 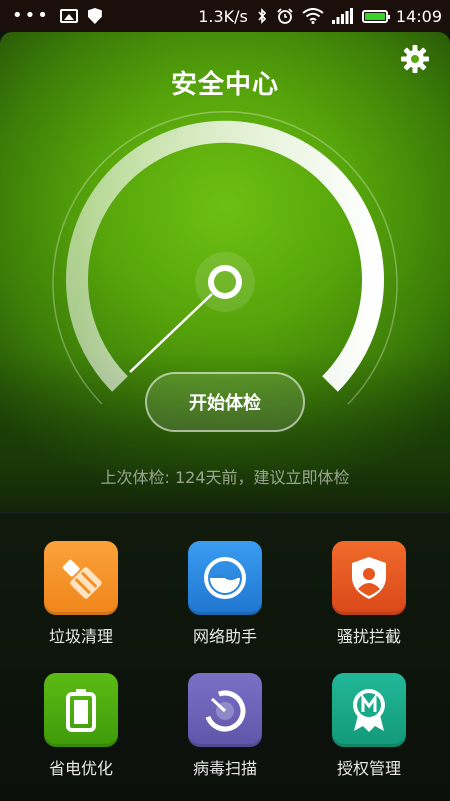 I want to click on permission-badge-icon, so click(x=369, y=710).